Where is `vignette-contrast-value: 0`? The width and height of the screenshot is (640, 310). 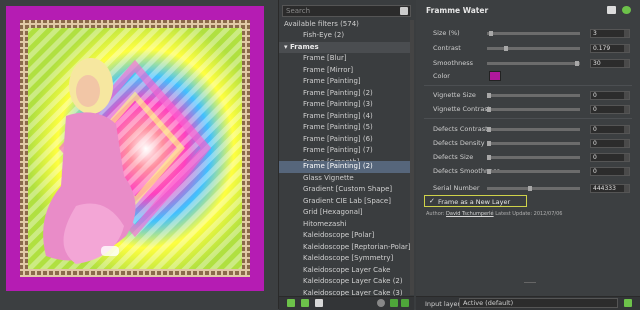 vignette-contrast-value: 0 is located at coordinates (610, 109).